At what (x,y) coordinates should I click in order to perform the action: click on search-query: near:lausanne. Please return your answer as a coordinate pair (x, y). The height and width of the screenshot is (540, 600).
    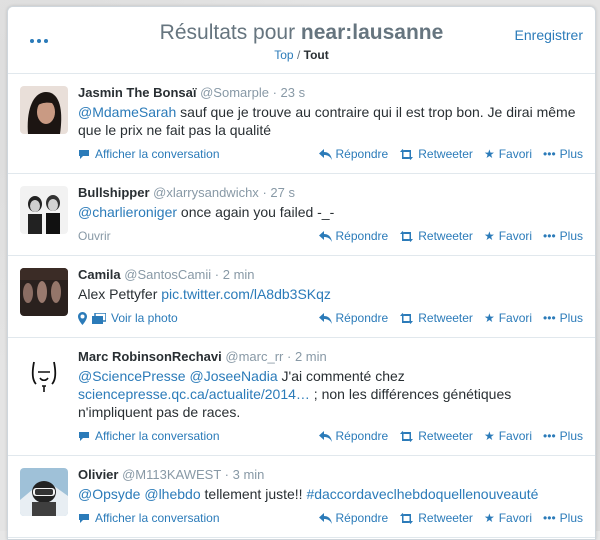
    Looking at the image, I should click on (372, 32).